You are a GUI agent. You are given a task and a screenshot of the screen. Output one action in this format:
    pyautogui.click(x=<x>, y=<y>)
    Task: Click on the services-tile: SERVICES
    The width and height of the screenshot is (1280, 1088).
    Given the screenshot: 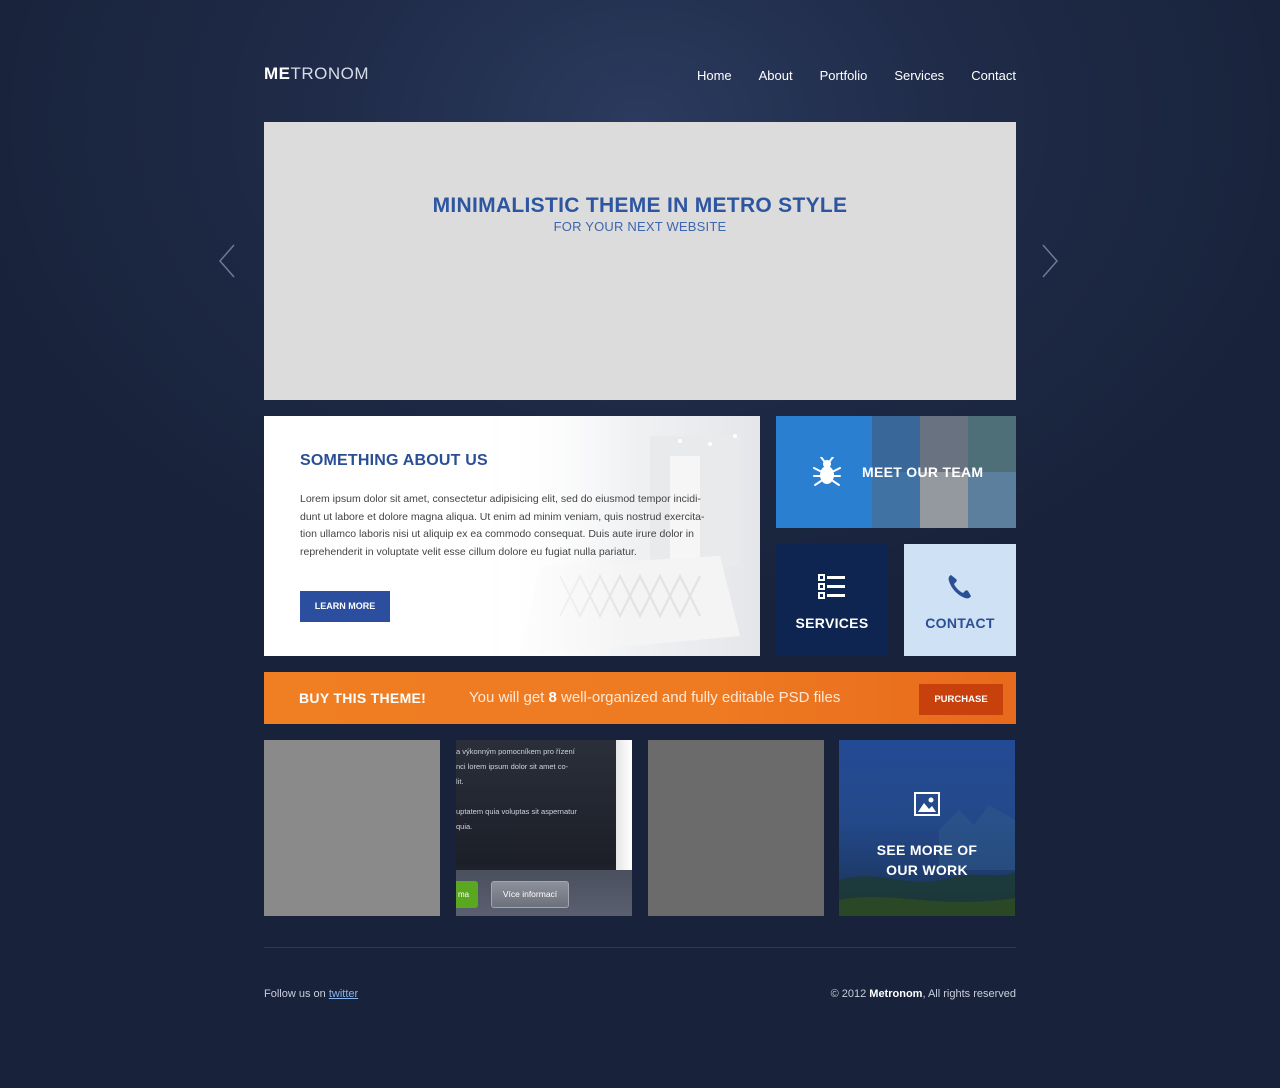 What is the action you would take?
    pyautogui.click(x=832, y=600)
    